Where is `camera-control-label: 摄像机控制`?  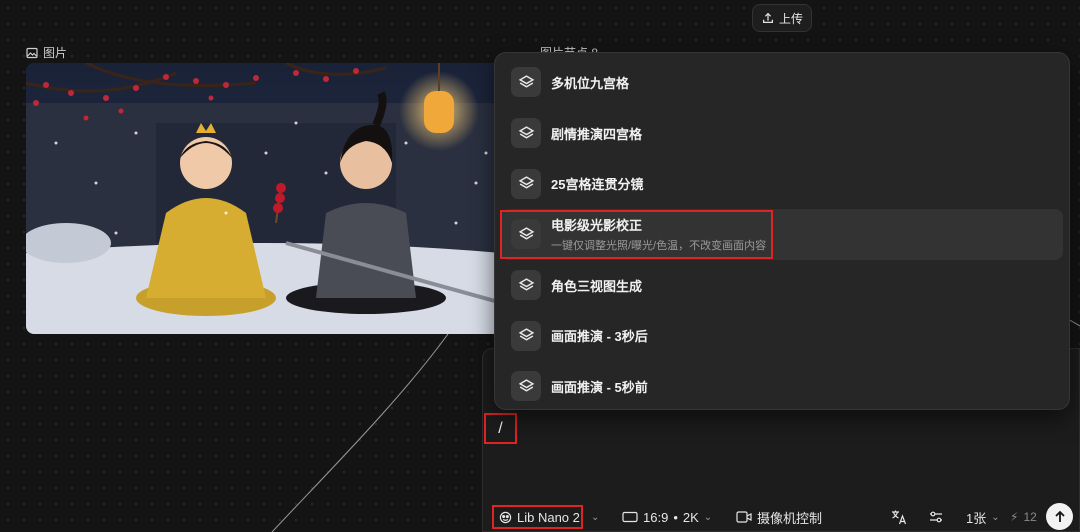 camera-control-label: 摄像机控制 is located at coordinates (790, 518).